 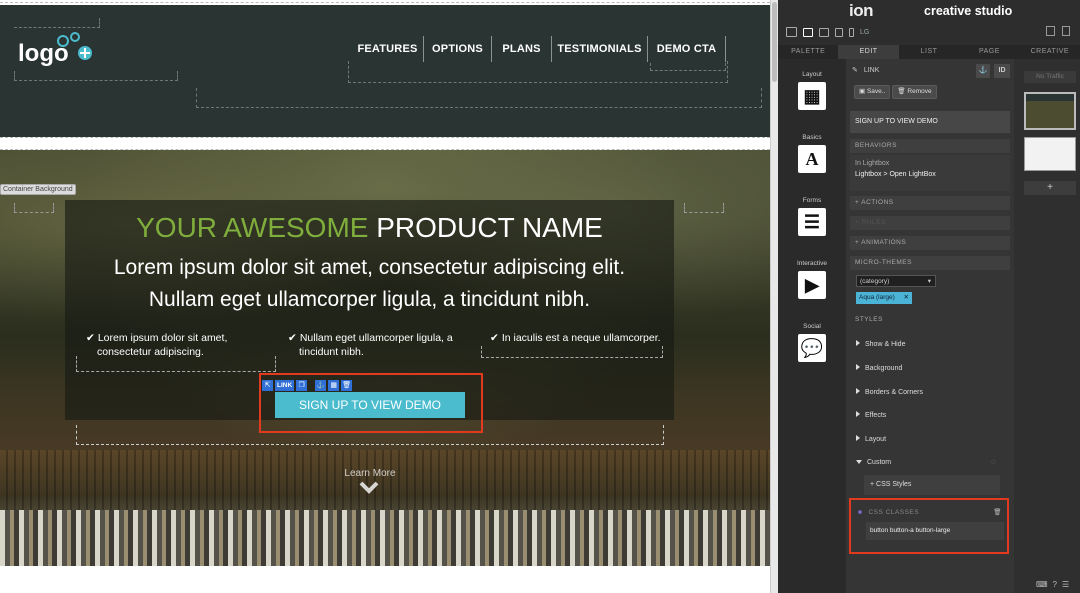 What do you see at coordinates (369, 228) in the screenshot?
I see `hero-title: YOUR AWESOME PRODUCT NAME` at bounding box center [369, 228].